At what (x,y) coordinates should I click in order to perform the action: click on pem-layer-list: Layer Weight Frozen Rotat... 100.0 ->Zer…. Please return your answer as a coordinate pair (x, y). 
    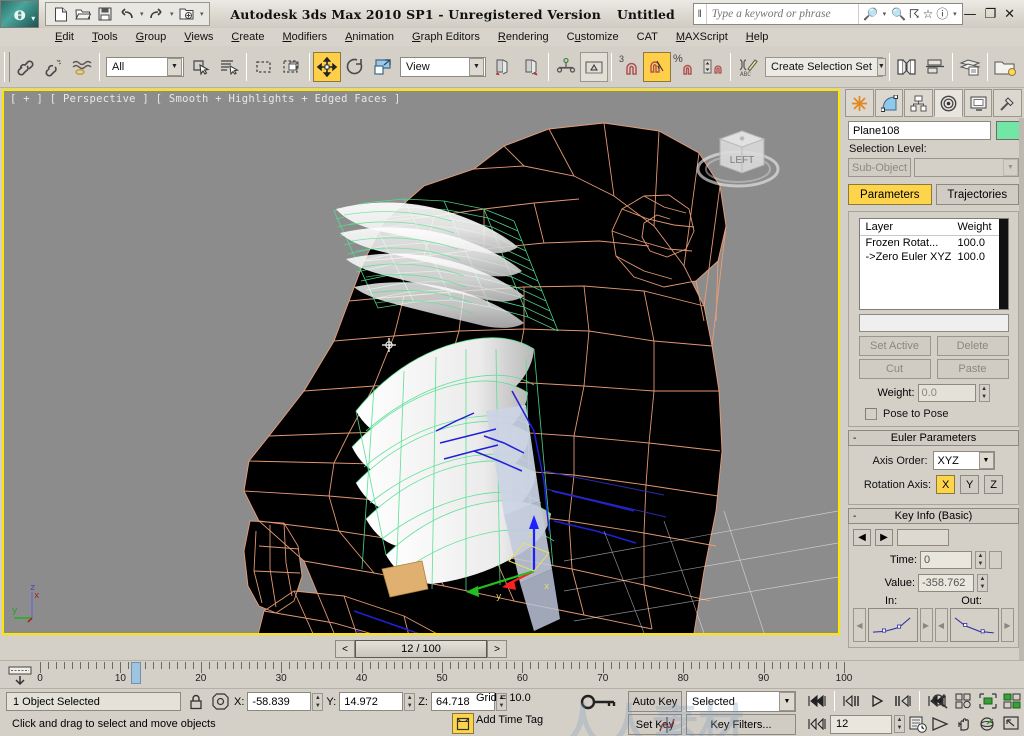
    Looking at the image, I should click on (933, 264).